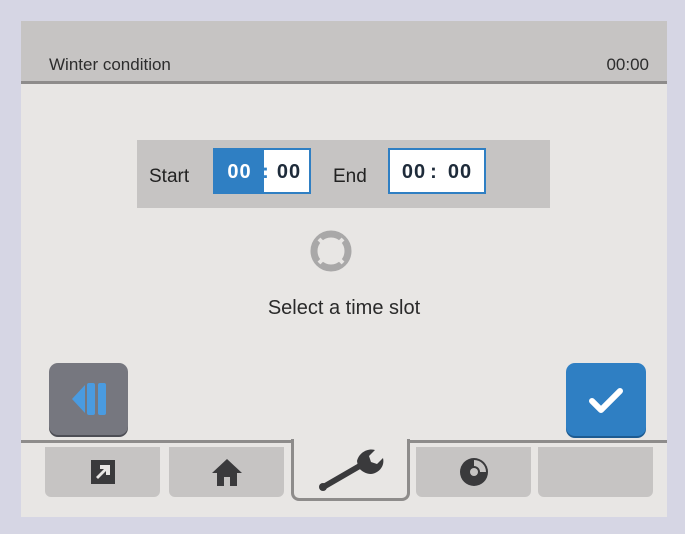  I want to click on start-label: Start, so click(169, 176).